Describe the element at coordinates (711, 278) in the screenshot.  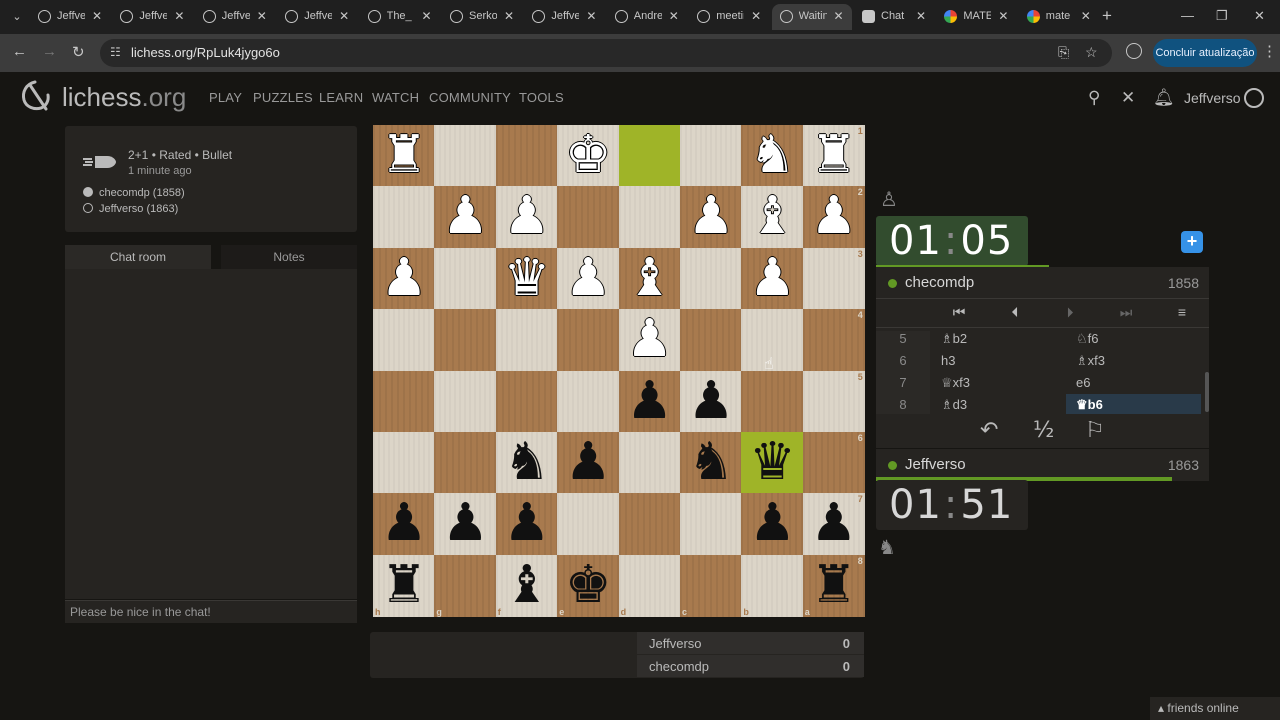
I see `square-c3` at that location.